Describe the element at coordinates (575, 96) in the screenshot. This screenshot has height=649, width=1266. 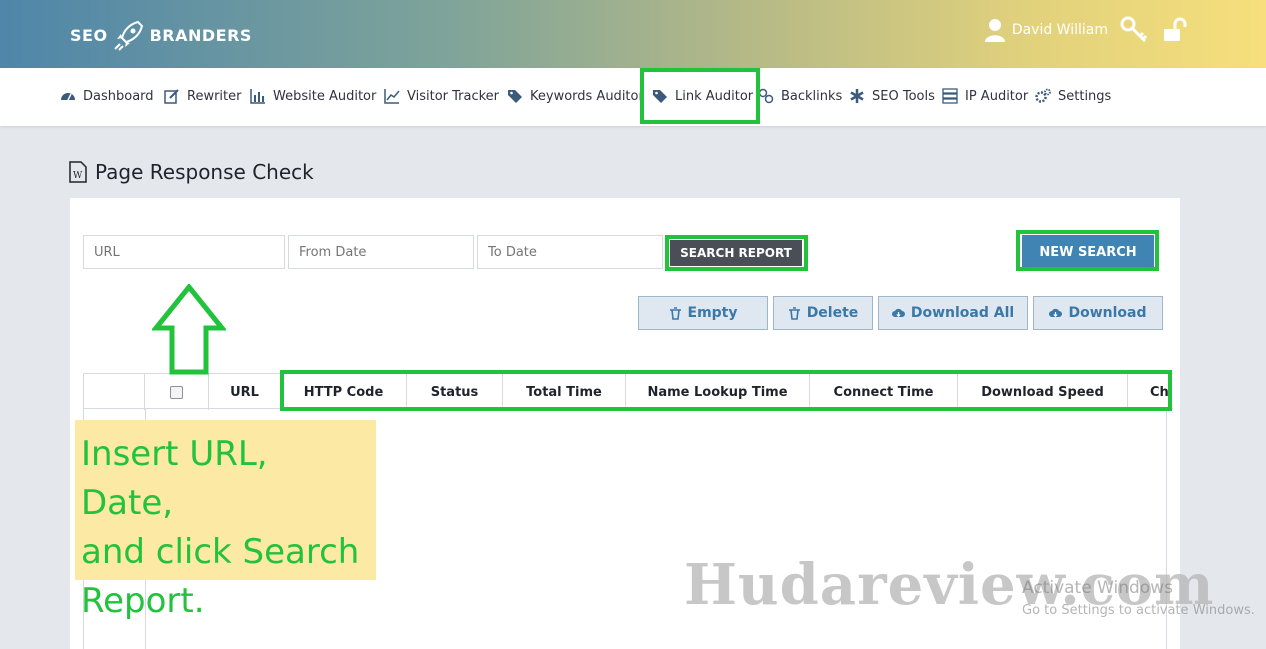
I see `nav-keywords-auditor: Keywords Auditor` at that location.